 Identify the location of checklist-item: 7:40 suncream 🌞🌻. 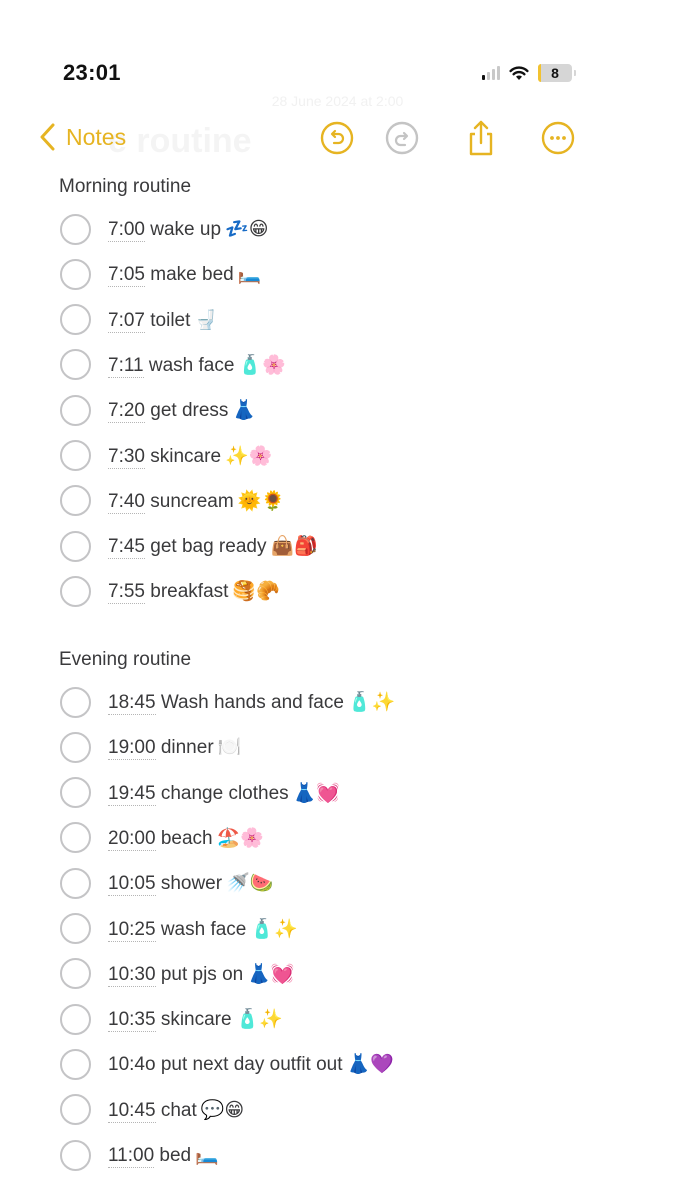
(172, 501).